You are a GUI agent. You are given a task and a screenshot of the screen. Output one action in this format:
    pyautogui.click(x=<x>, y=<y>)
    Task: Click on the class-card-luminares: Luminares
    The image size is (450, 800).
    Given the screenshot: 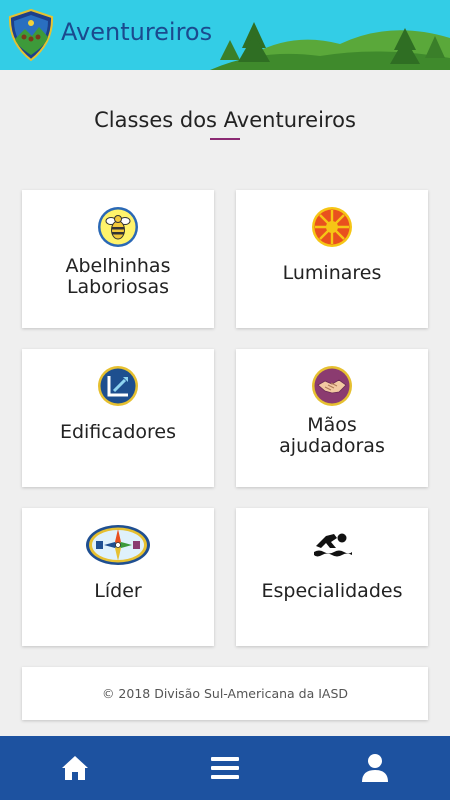 What is the action you would take?
    pyautogui.click(x=332, y=259)
    